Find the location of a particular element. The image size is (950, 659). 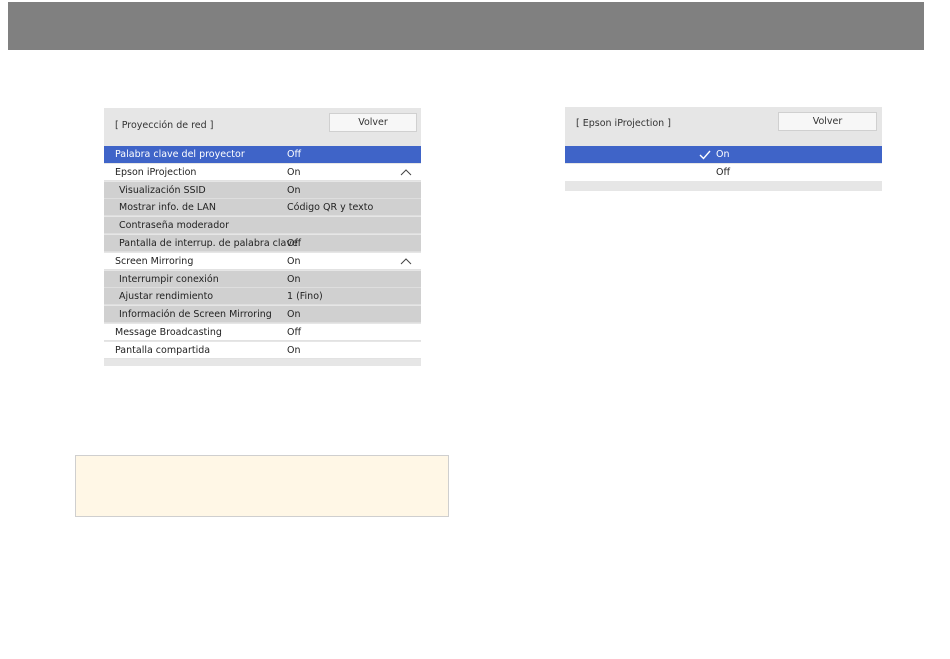

menu-row: Palabra clave del proyector Off is located at coordinates (262, 154).